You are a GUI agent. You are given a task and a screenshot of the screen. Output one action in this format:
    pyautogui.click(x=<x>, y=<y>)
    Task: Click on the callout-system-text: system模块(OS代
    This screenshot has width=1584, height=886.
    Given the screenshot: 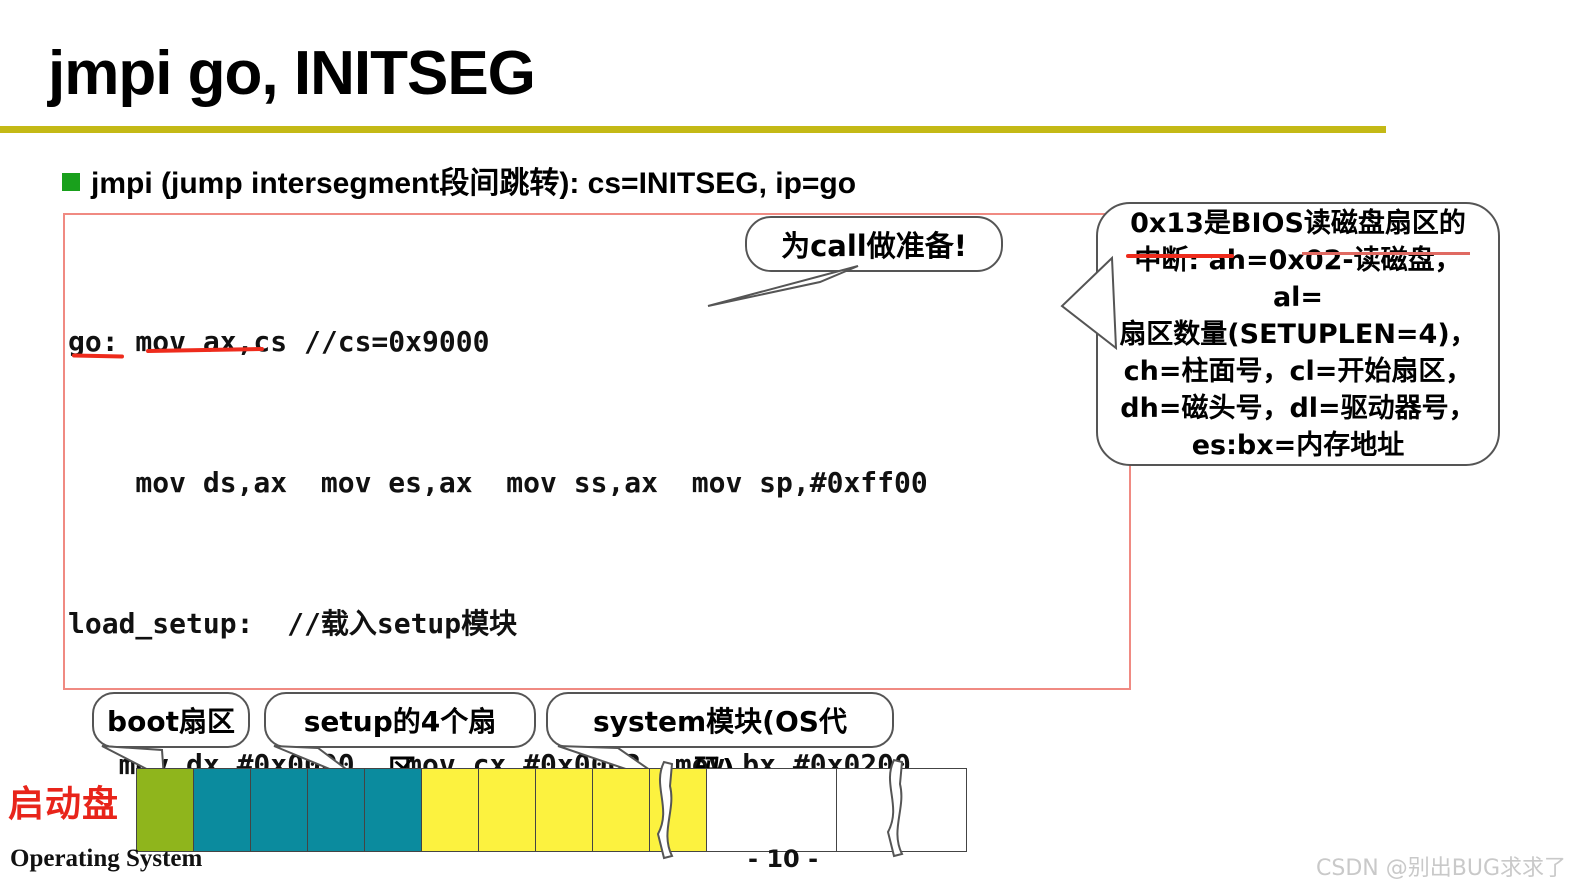 What is the action you would take?
    pyautogui.click(x=720, y=721)
    